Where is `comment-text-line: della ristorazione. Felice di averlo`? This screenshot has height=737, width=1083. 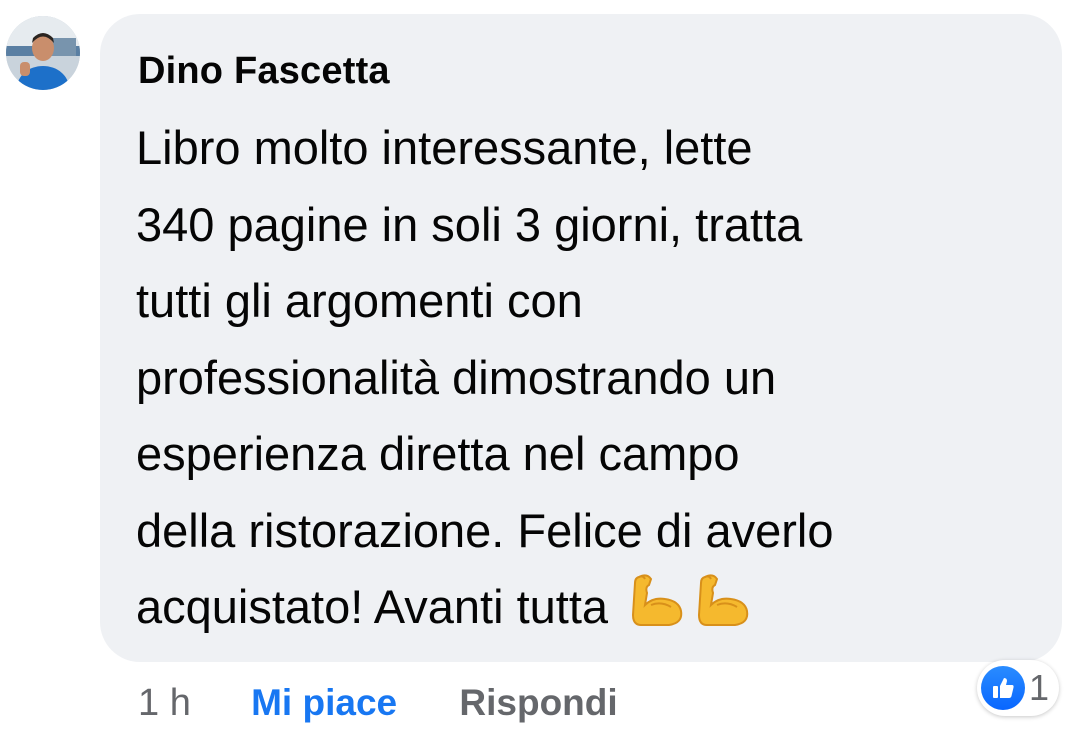
comment-text-line: della ristorazione. Felice di averlo is located at coordinates (485, 530).